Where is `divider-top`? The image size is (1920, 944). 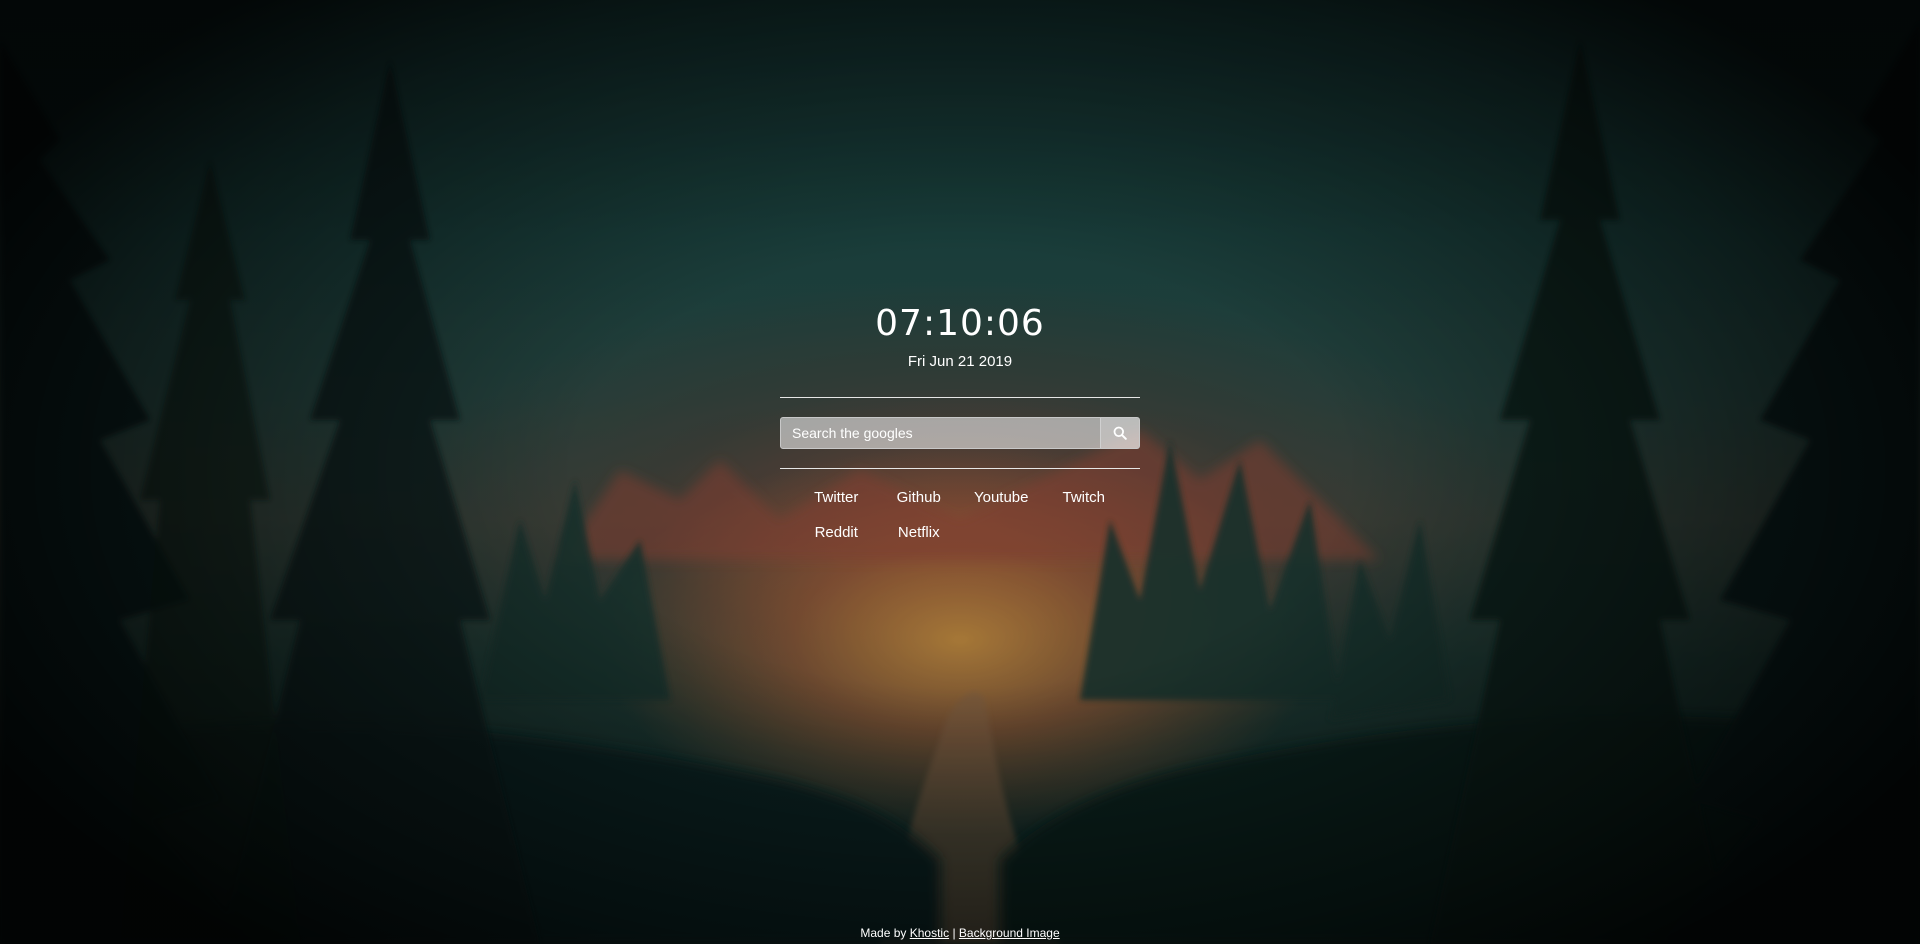
divider-top is located at coordinates (960, 397).